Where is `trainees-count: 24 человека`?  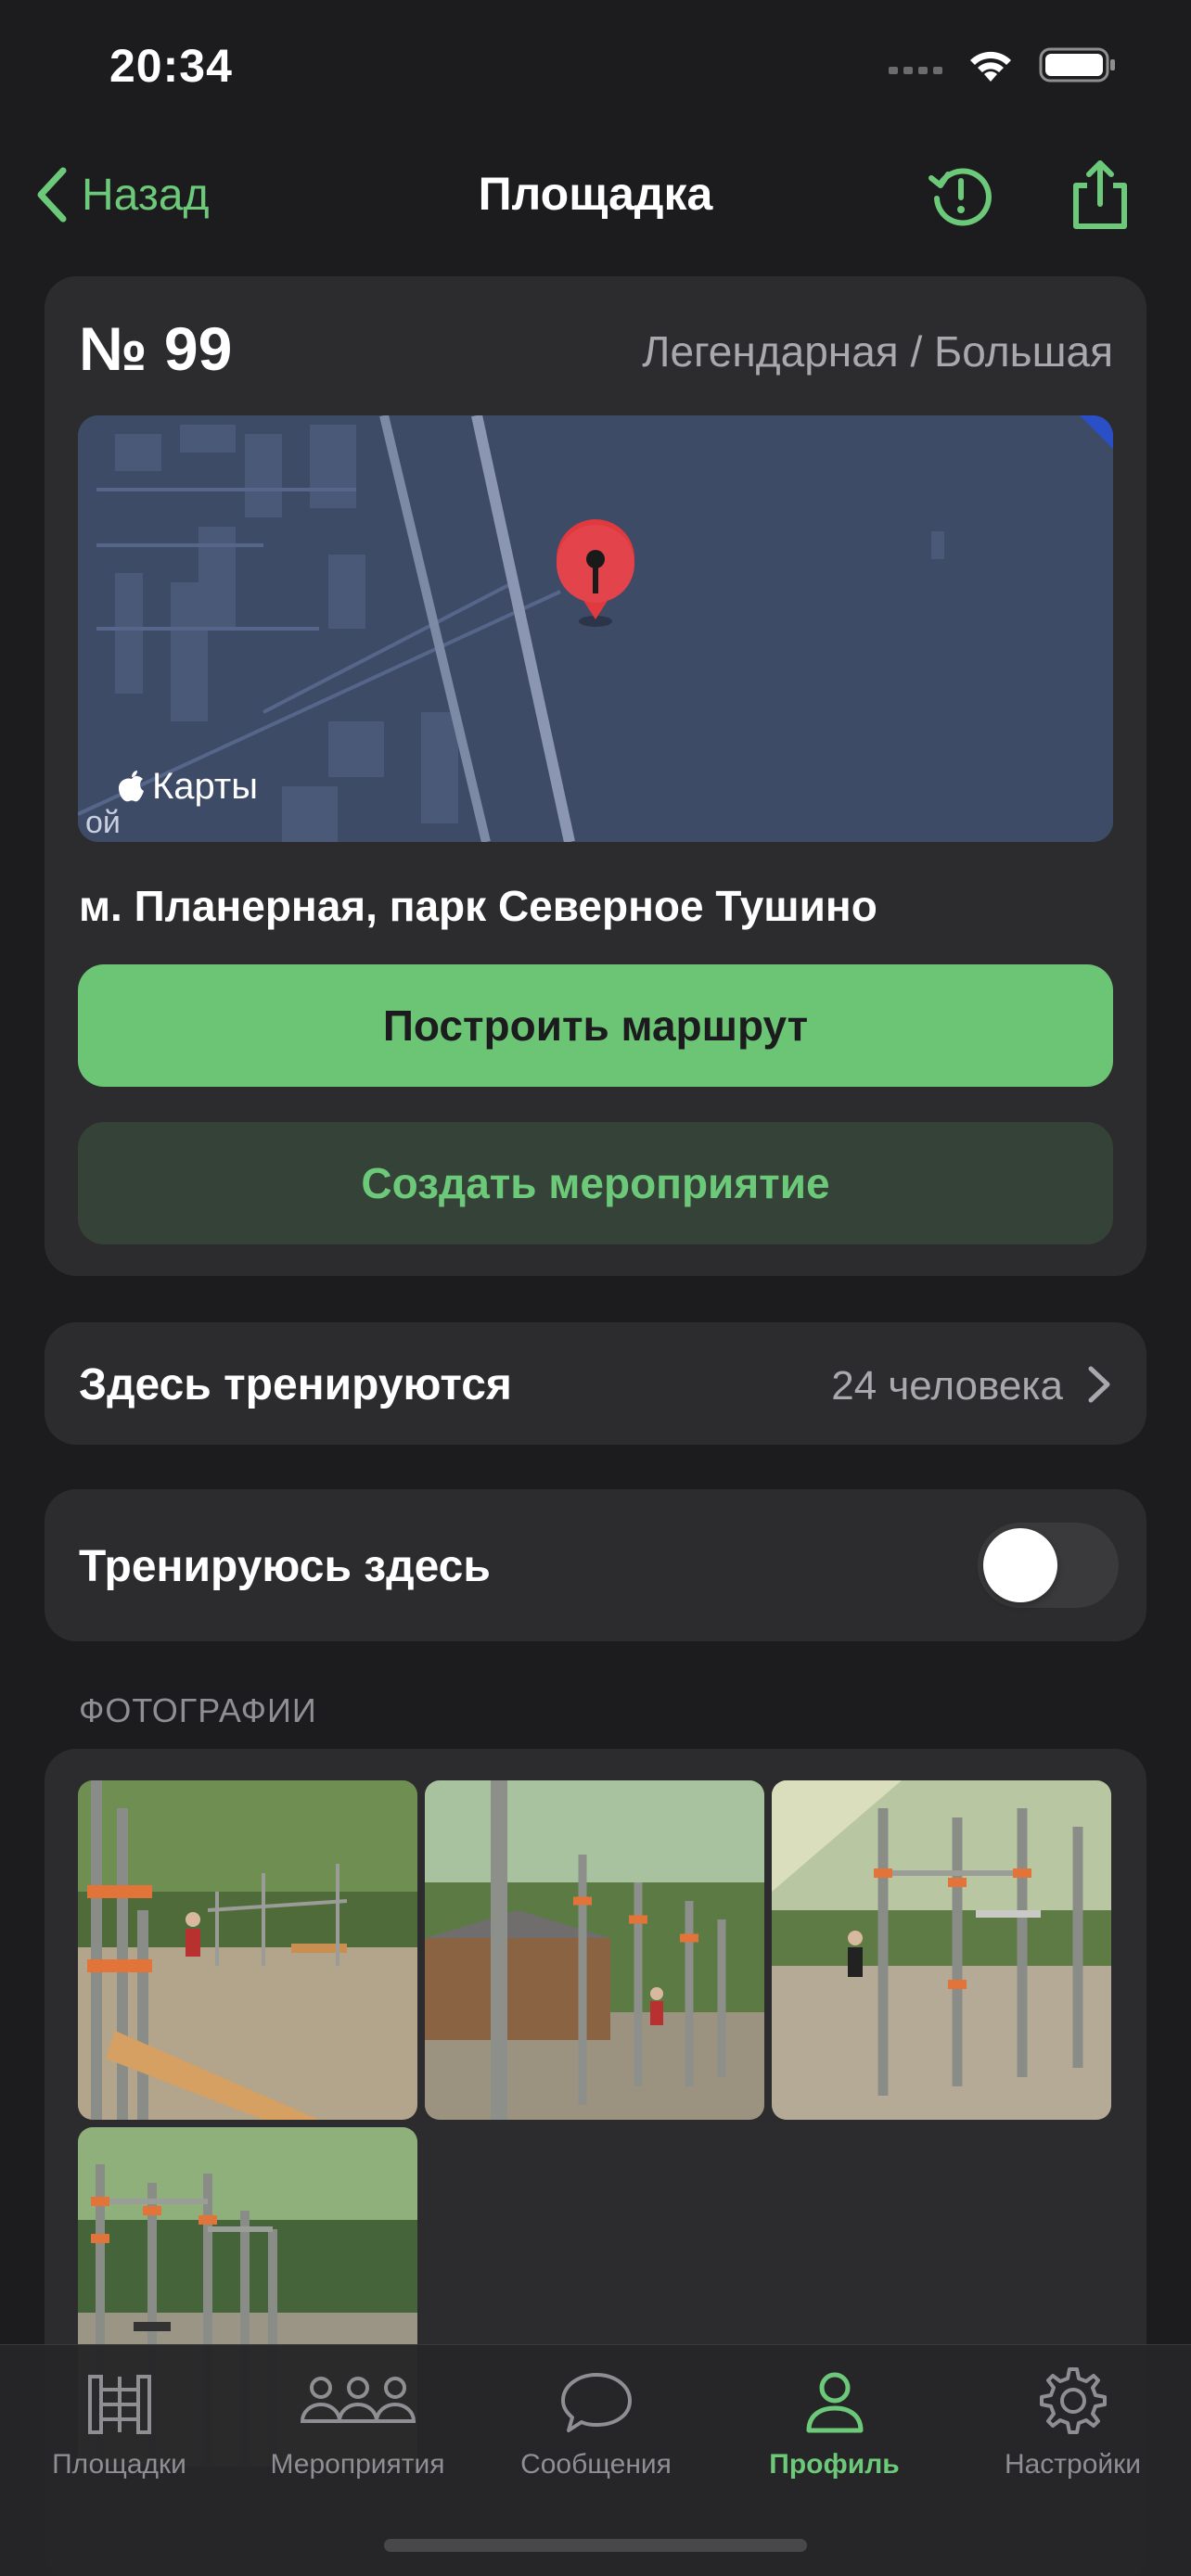 trainees-count: 24 человека is located at coordinates (947, 1386).